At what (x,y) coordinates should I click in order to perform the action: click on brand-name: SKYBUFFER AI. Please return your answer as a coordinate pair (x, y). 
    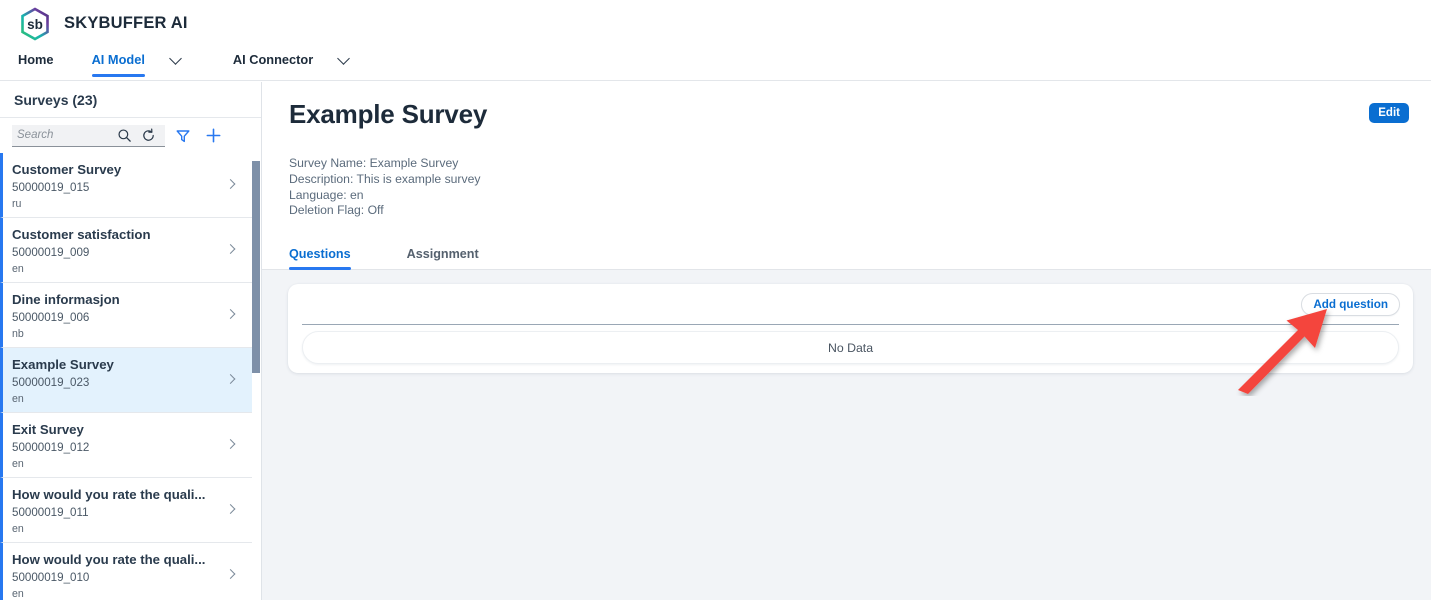
    Looking at the image, I should click on (126, 23).